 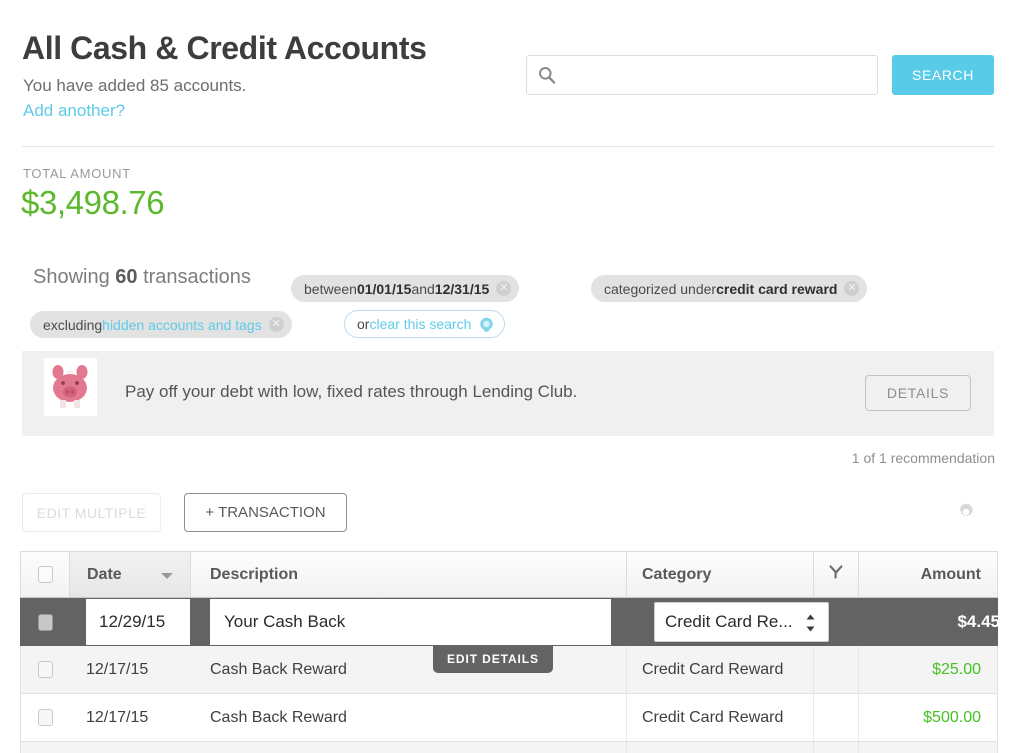 What do you see at coordinates (855, 622) in the screenshot?
I see `split-cell` at bounding box center [855, 622].